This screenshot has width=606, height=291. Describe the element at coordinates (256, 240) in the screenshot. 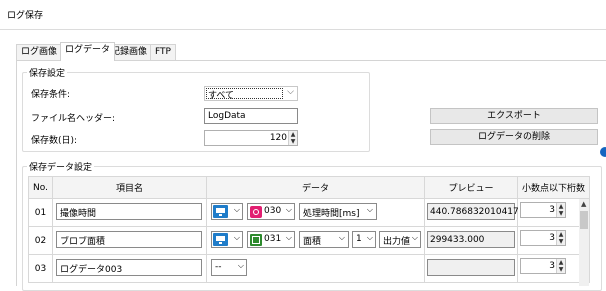

I see `area-icon` at that location.